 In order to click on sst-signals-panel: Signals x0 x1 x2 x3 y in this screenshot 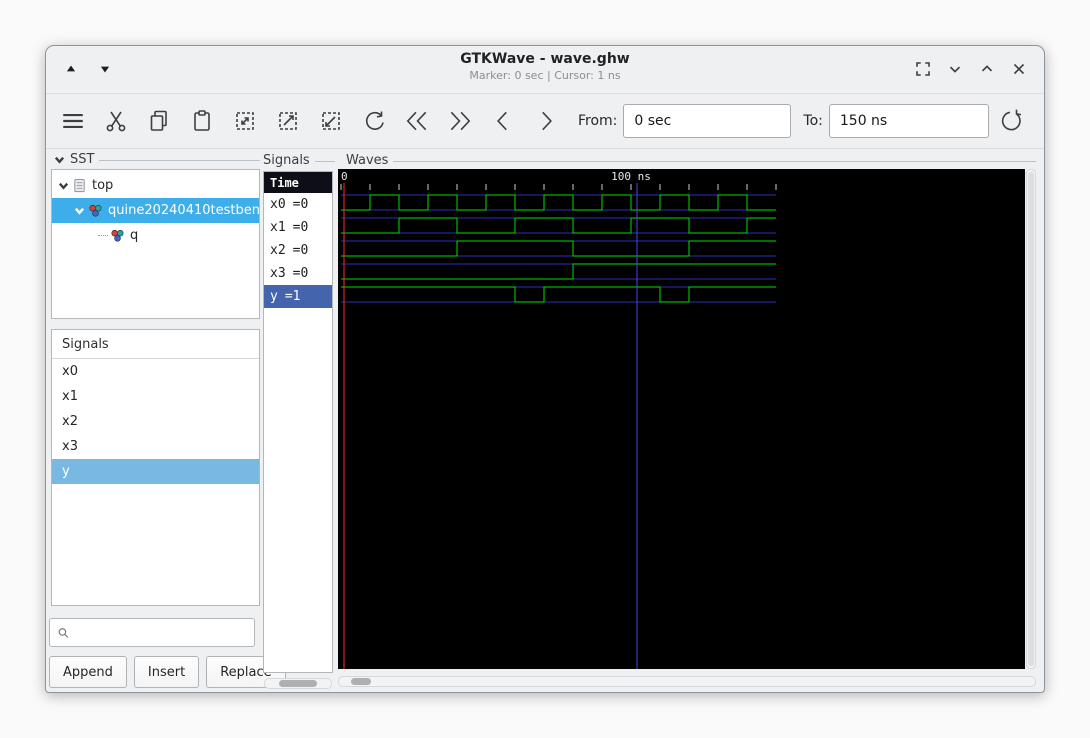, I will do `click(155, 467)`.